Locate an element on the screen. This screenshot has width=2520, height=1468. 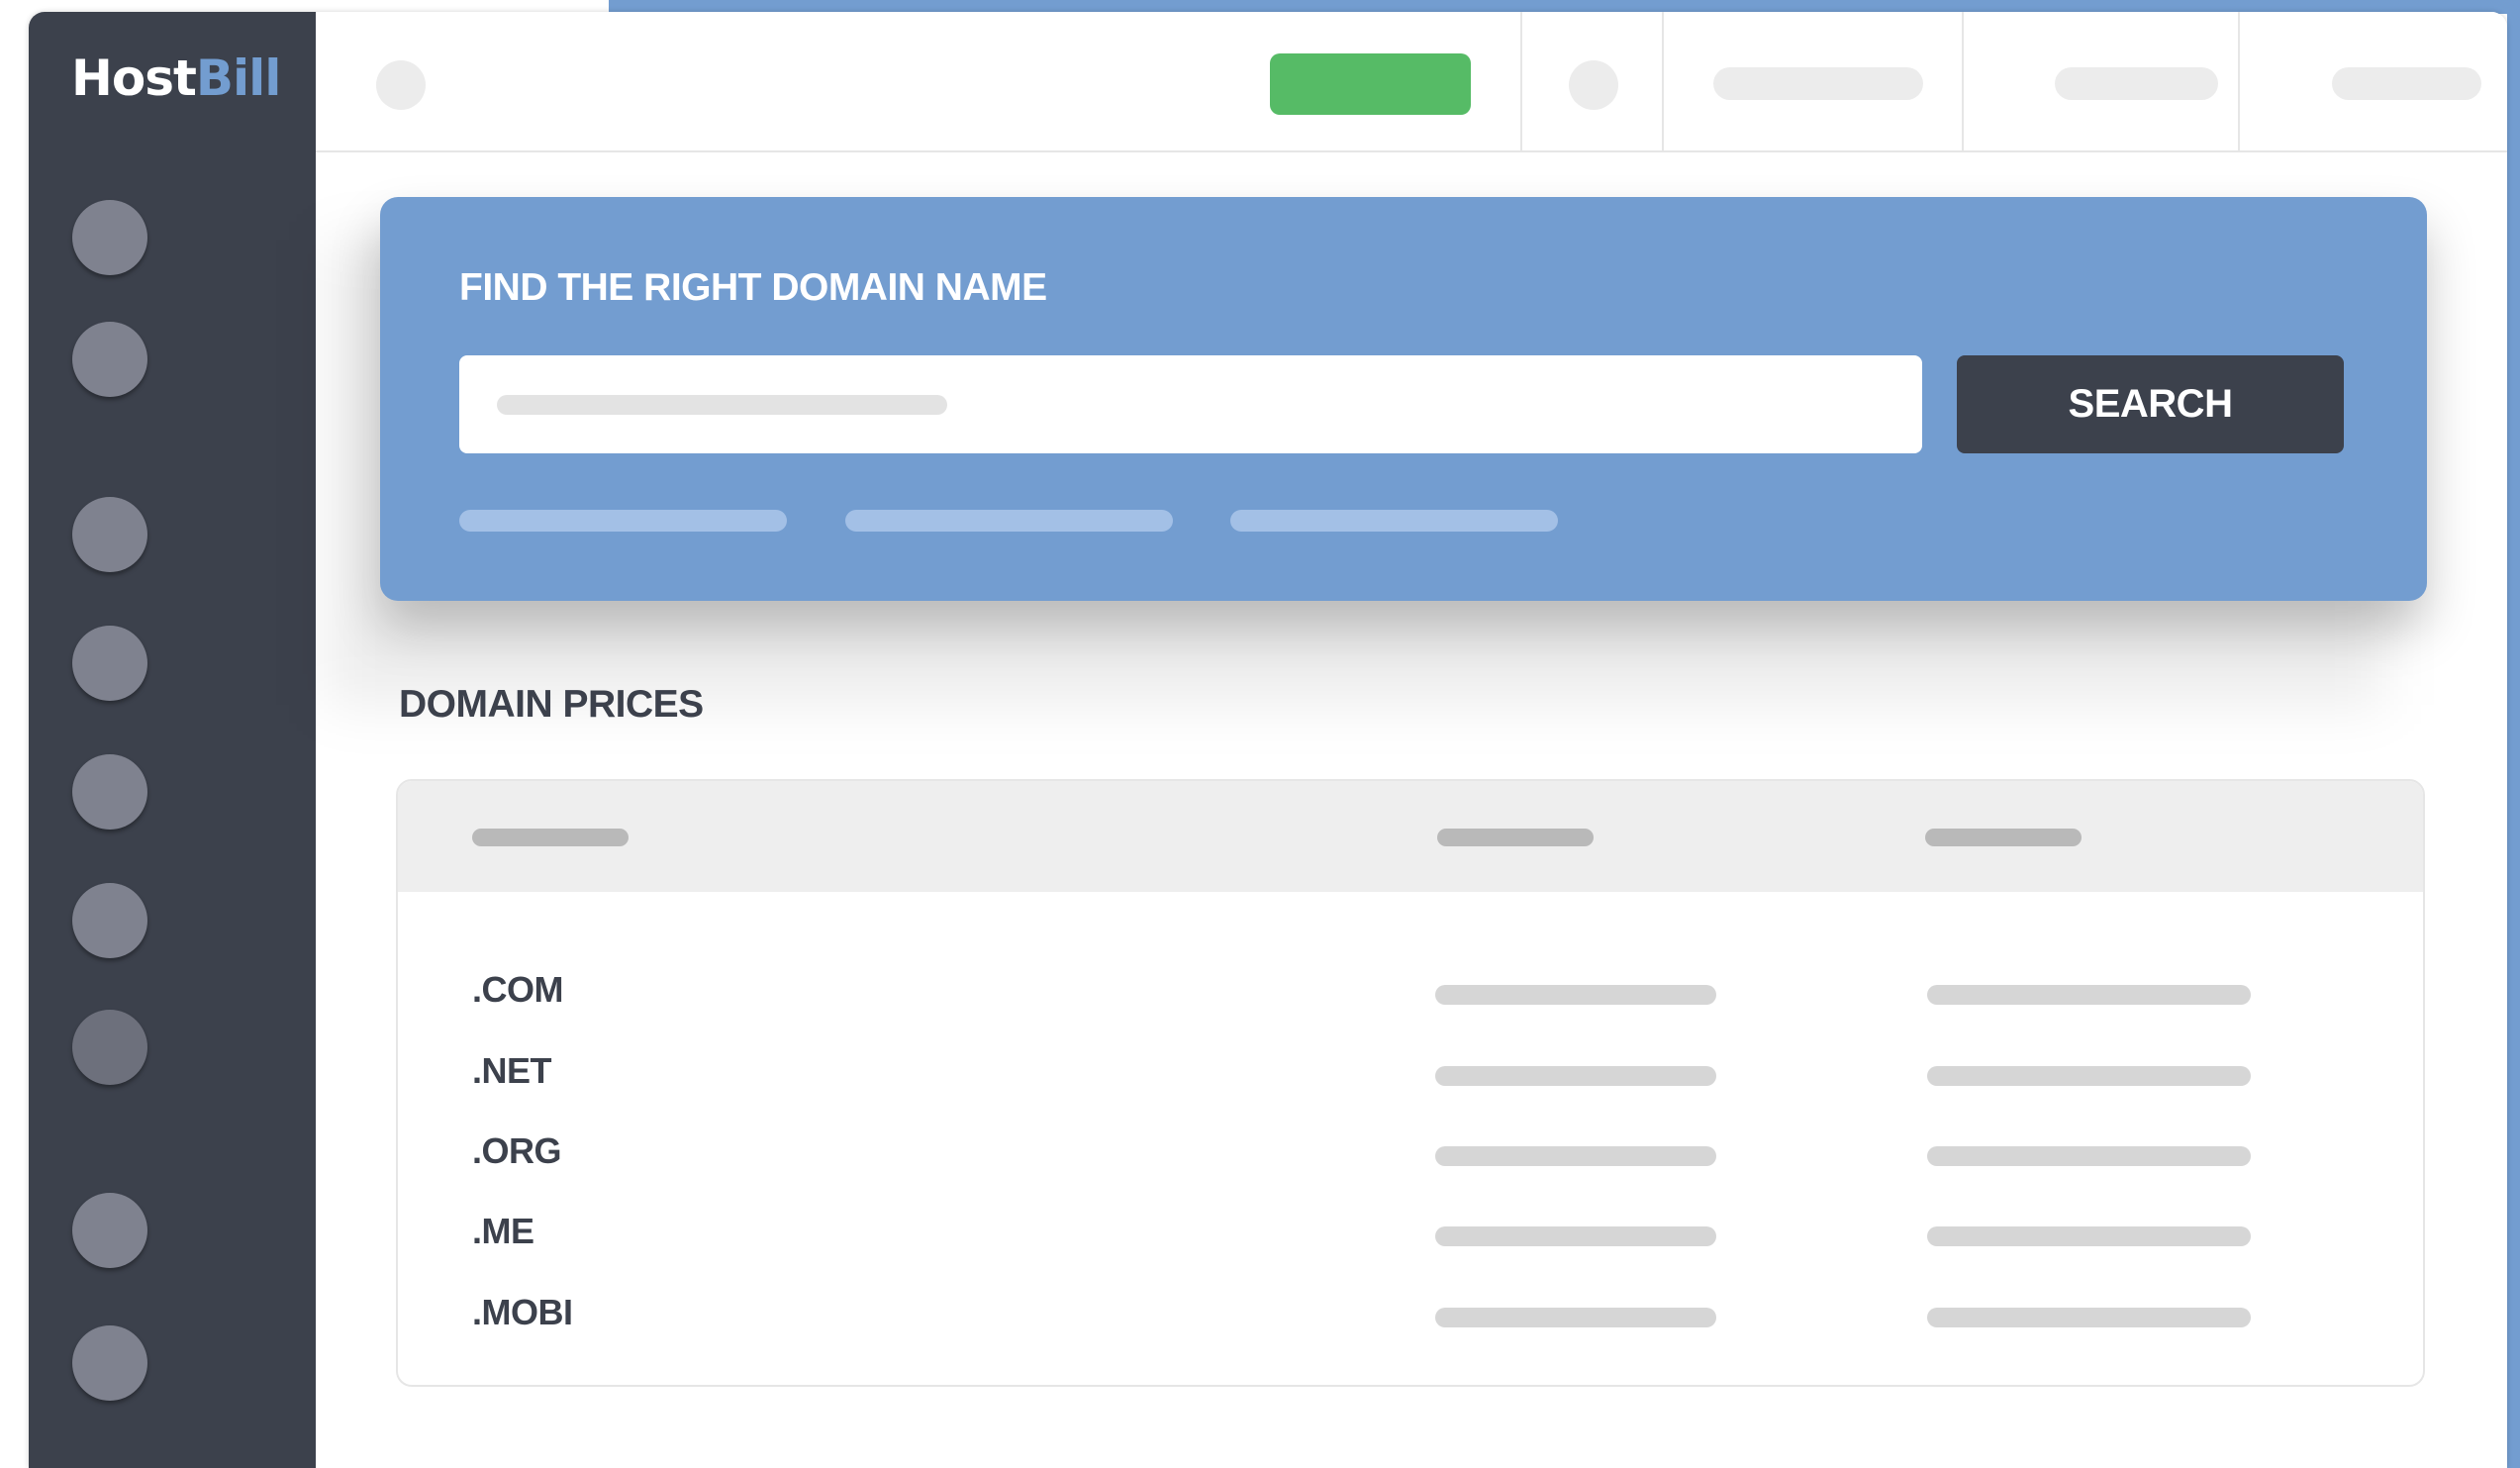
table-row: .ME is located at coordinates (1410, 1230).